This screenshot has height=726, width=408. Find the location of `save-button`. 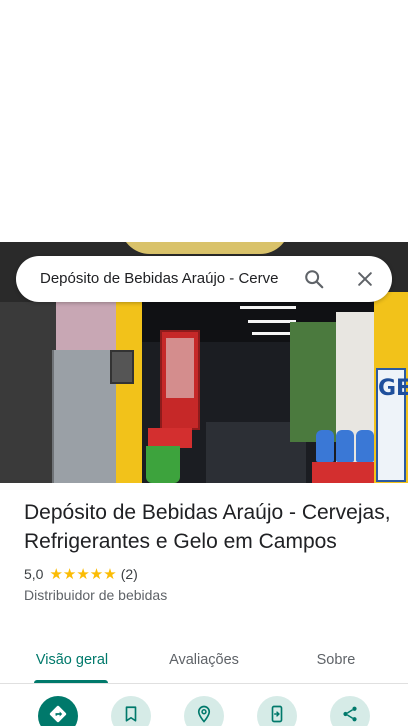

save-button is located at coordinates (131, 711).